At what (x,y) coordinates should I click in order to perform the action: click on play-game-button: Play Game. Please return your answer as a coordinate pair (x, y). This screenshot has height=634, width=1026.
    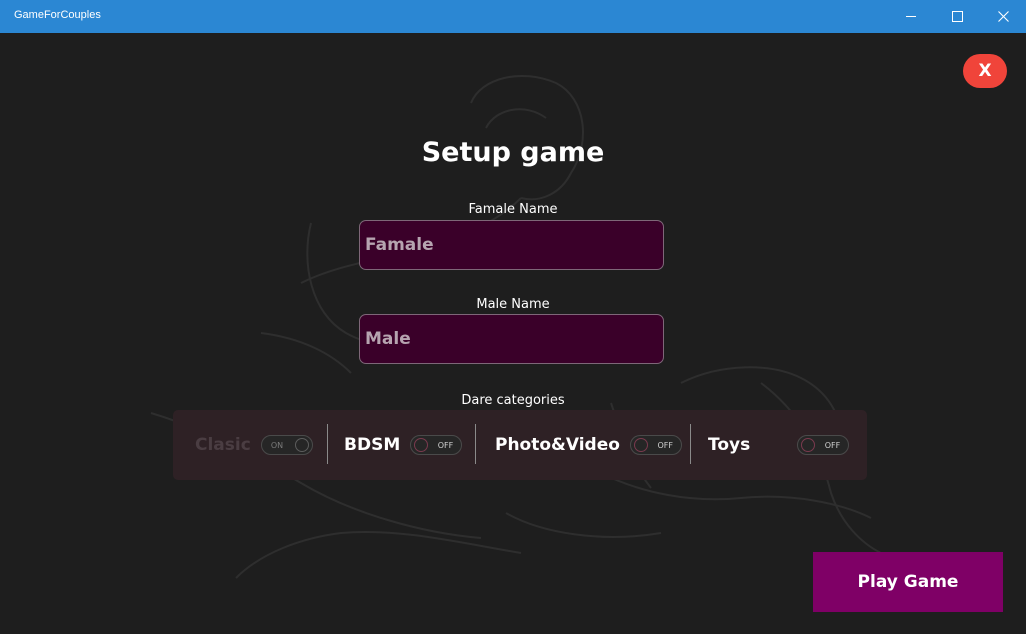
    Looking at the image, I should click on (908, 582).